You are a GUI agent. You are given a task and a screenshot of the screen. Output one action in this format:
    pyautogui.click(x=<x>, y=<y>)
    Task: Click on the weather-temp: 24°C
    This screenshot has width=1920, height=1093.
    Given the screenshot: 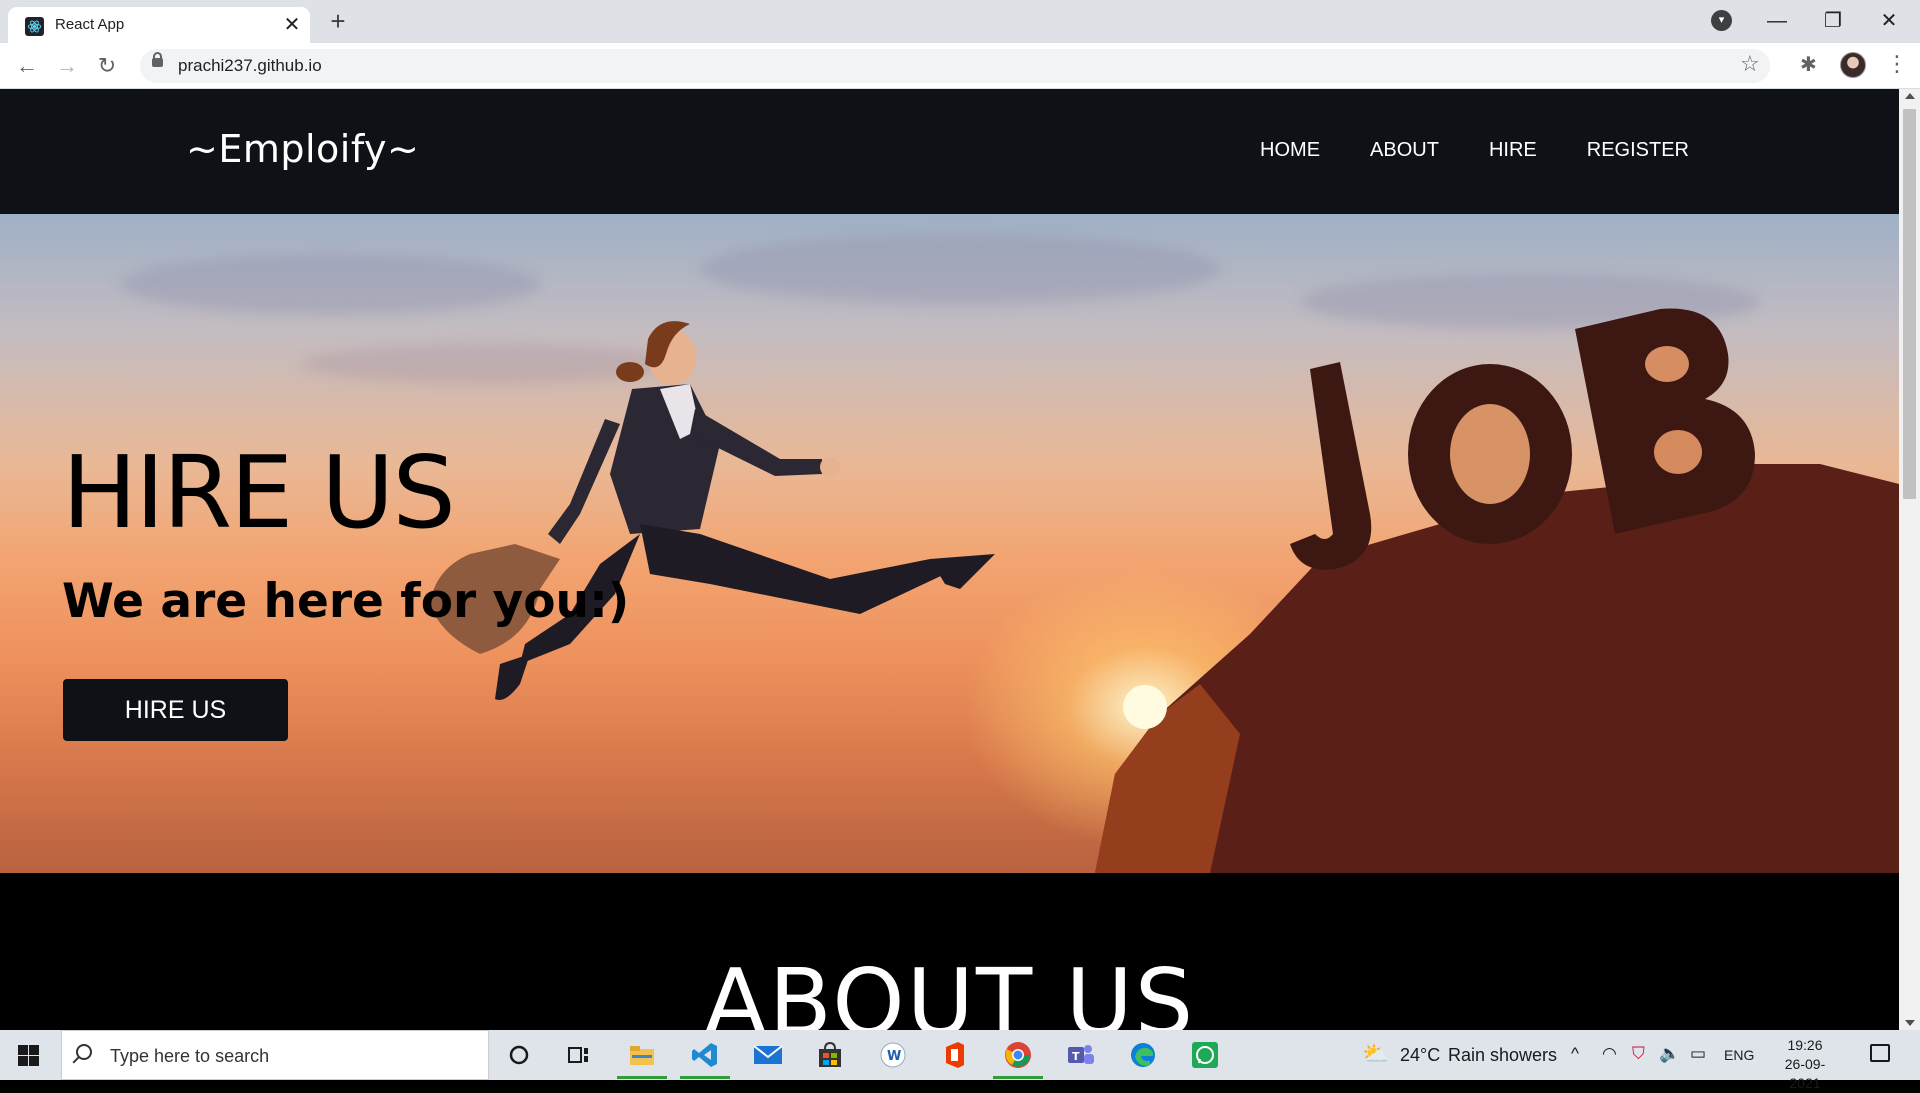 What is the action you would take?
    pyautogui.click(x=1420, y=1055)
    